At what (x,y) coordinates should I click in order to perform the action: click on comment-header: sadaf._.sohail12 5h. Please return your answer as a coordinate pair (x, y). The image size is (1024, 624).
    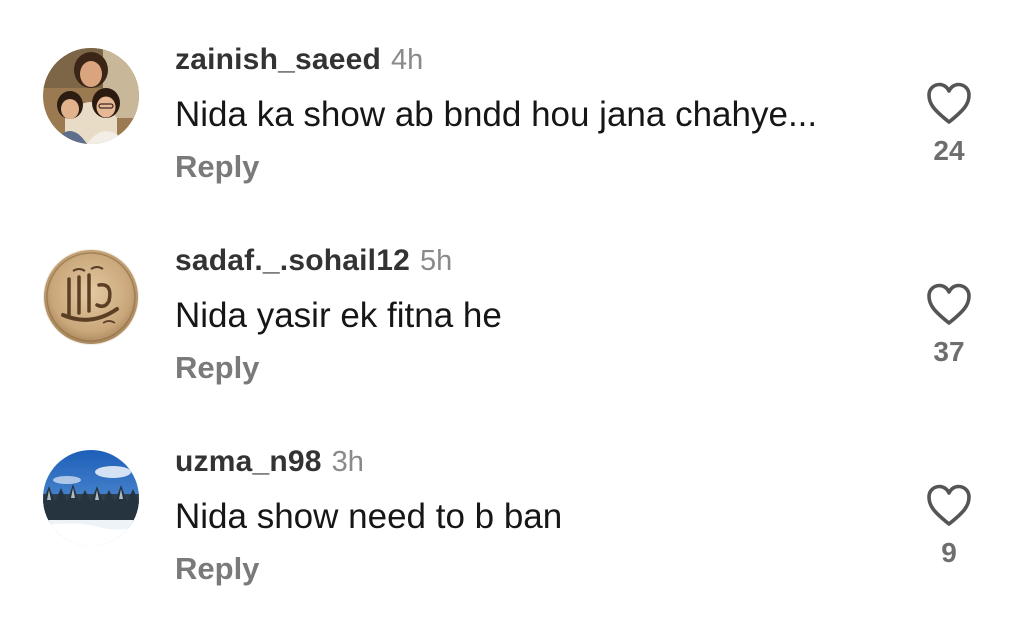
    Looking at the image, I should click on (313, 263).